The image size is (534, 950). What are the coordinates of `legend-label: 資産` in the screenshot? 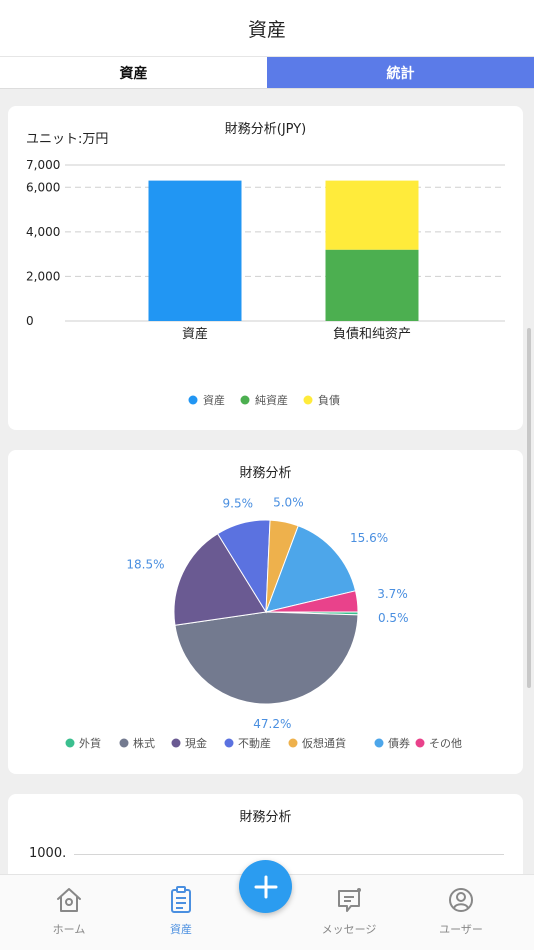 It's located at (214, 400).